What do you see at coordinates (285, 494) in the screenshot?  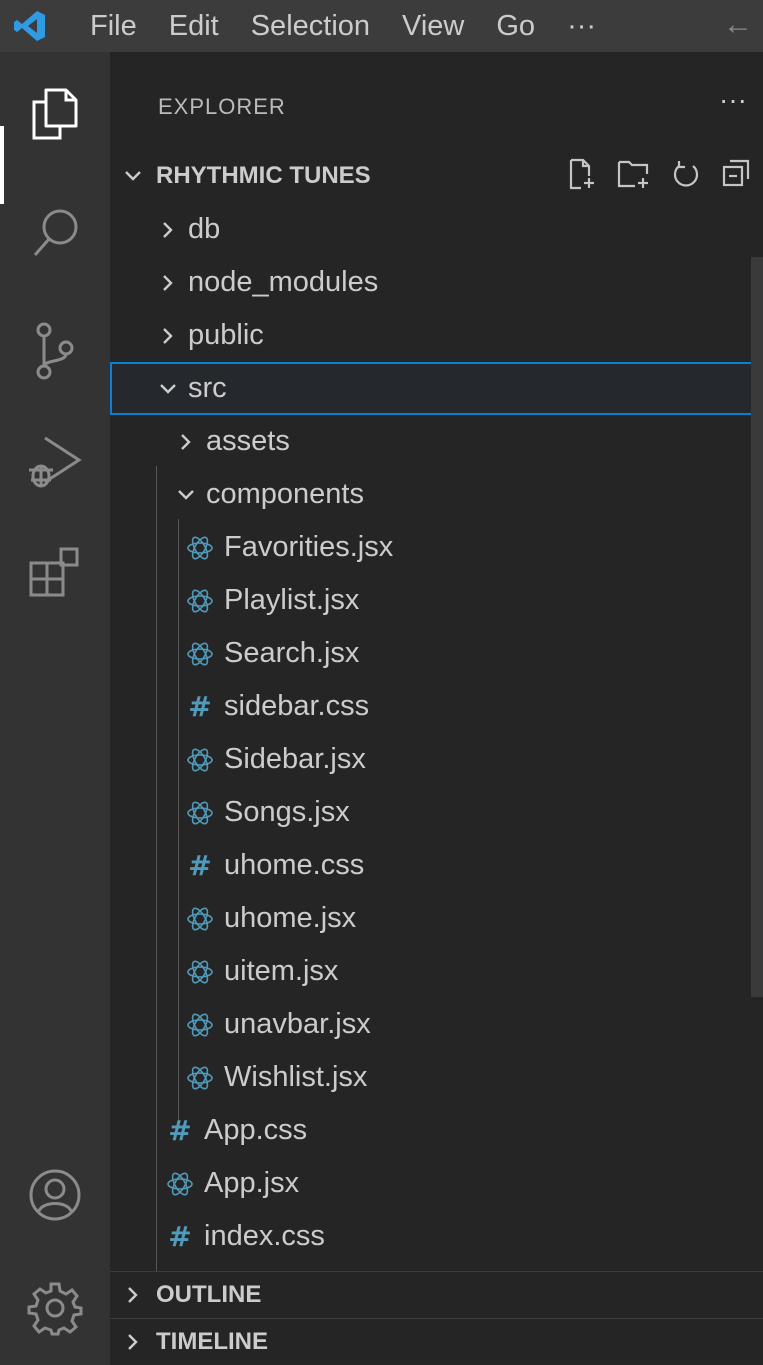 I see `tree-item-label: components` at bounding box center [285, 494].